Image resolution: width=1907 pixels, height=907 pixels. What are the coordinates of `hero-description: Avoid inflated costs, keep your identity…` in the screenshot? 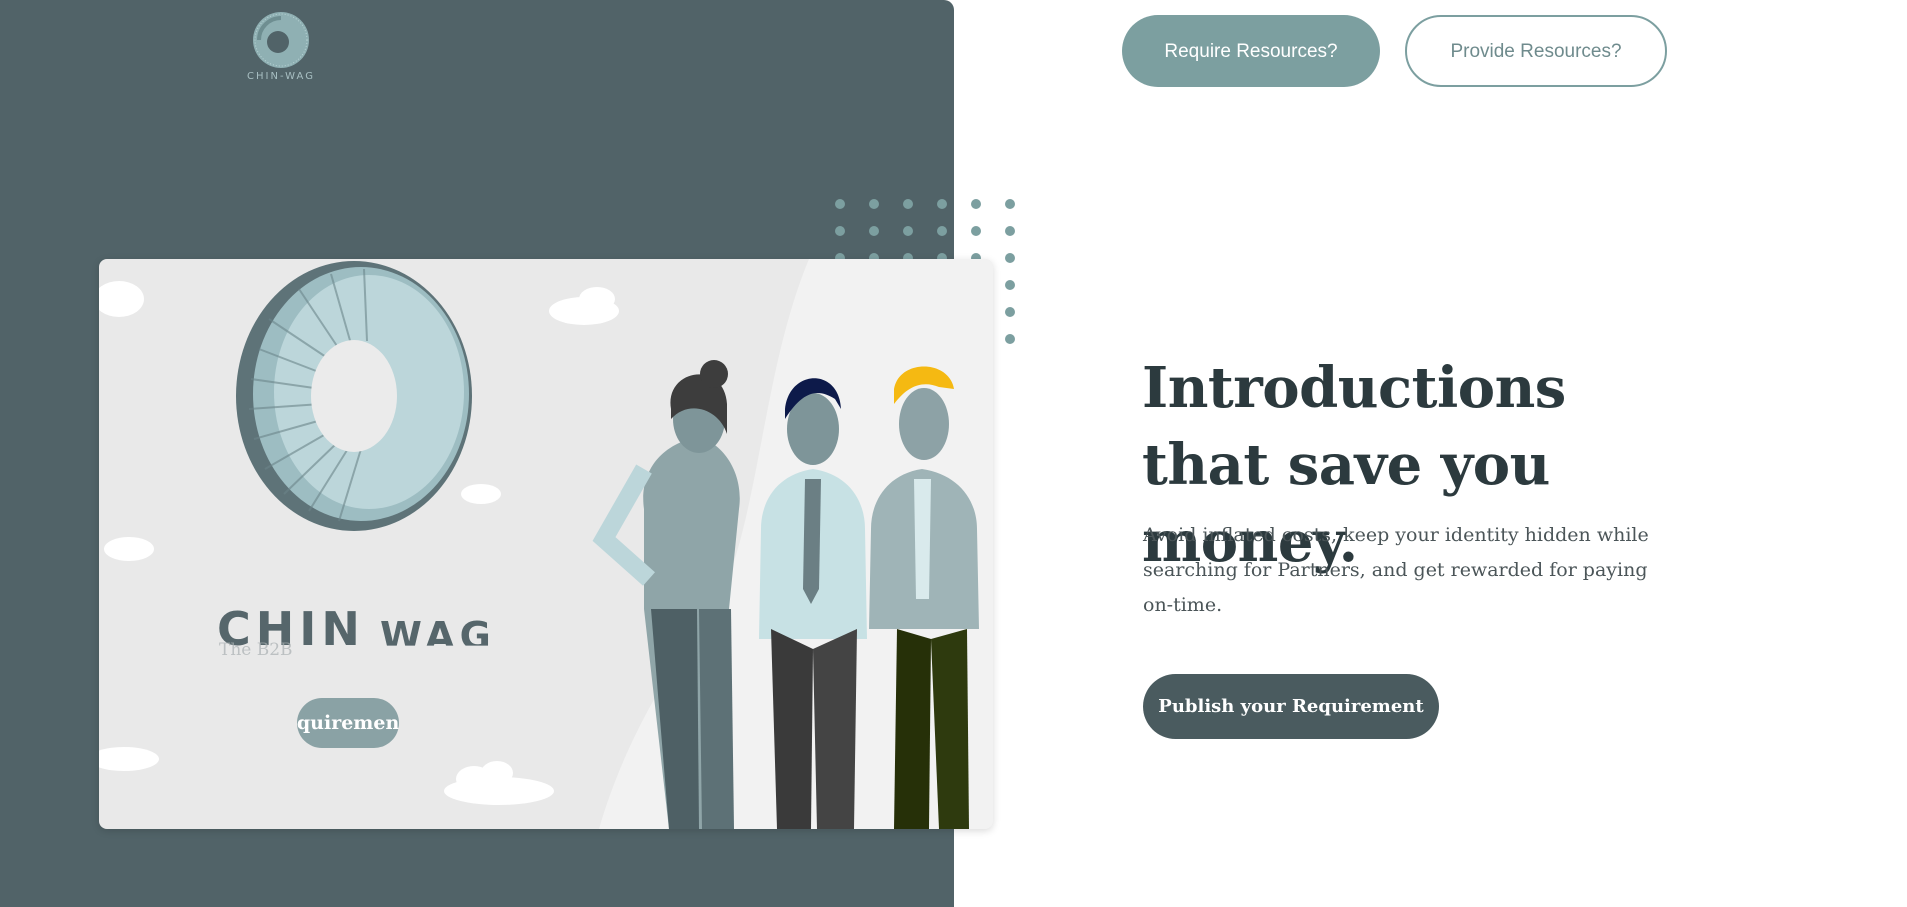 It's located at (1396, 570).